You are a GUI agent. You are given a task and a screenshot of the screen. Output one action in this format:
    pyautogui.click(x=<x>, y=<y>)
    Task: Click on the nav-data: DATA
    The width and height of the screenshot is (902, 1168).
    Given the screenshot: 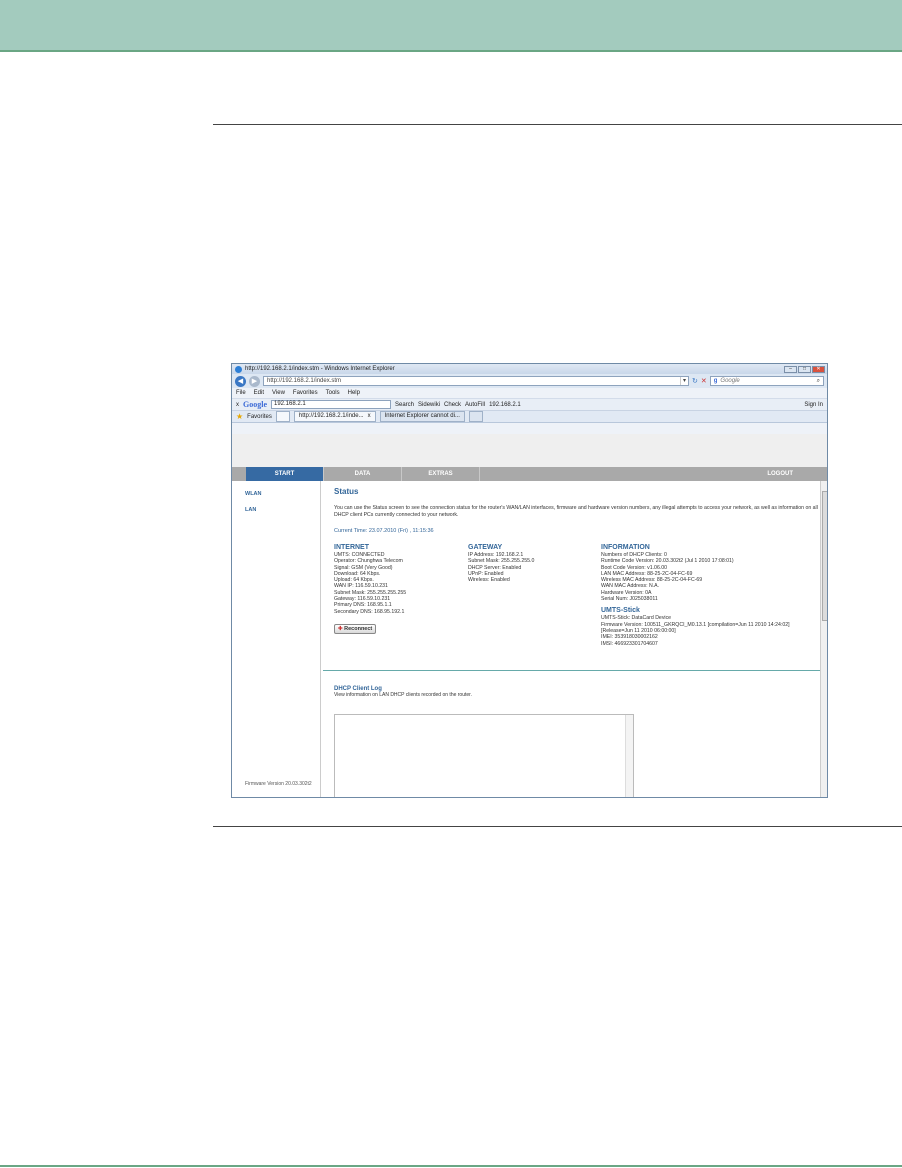 What is the action you would take?
    pyautogui.click(x=363, y=474)
    